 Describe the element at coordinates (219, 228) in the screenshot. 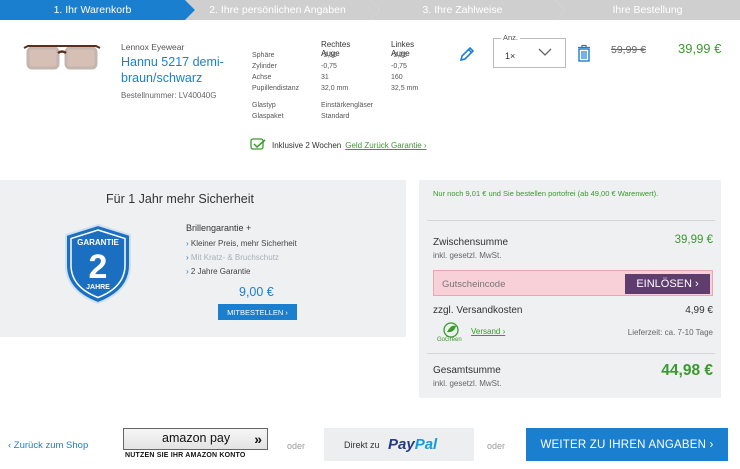

I see `warranty-name: Brillengarantie +` at that location.